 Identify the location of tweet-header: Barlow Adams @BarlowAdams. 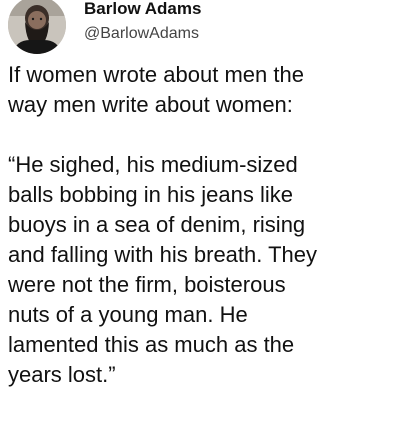
(200, 28).